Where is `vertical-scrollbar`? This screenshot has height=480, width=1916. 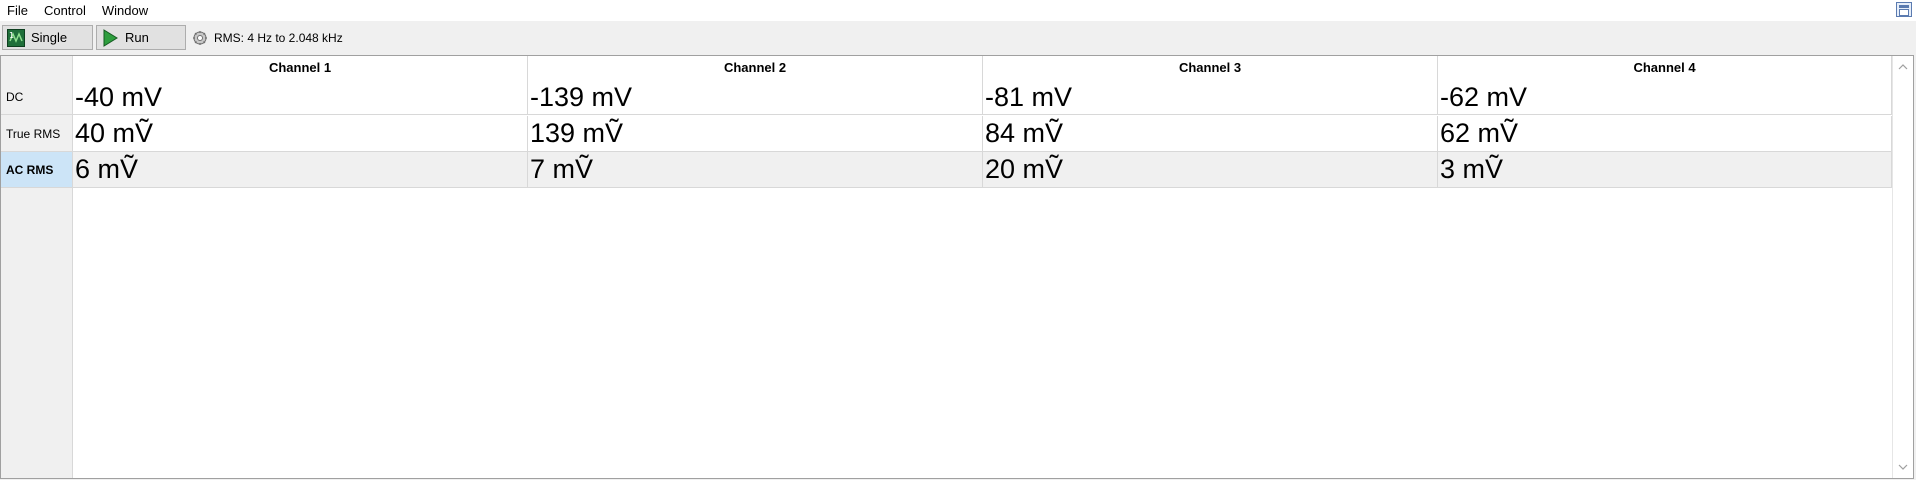
vertical-scrollbar is located at coordinates (1902, 267).